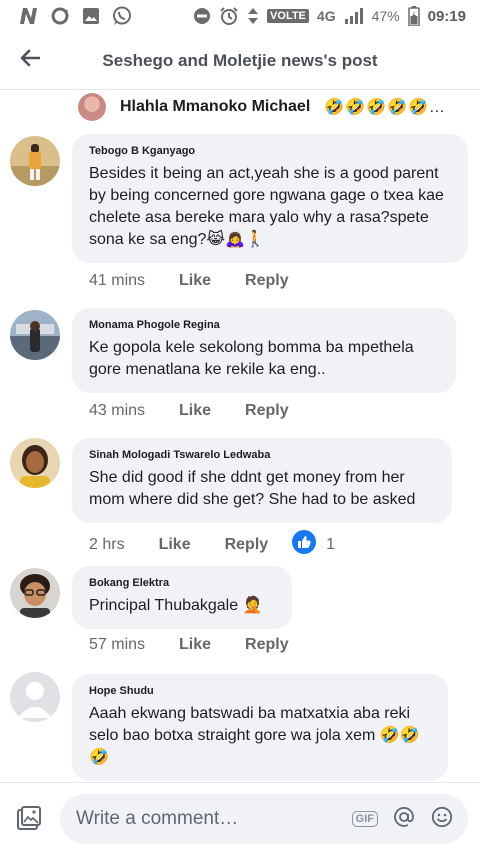 This screenshot has height=854, width=480. I want to click on comment-time: 43 mins, so click(117, 411).